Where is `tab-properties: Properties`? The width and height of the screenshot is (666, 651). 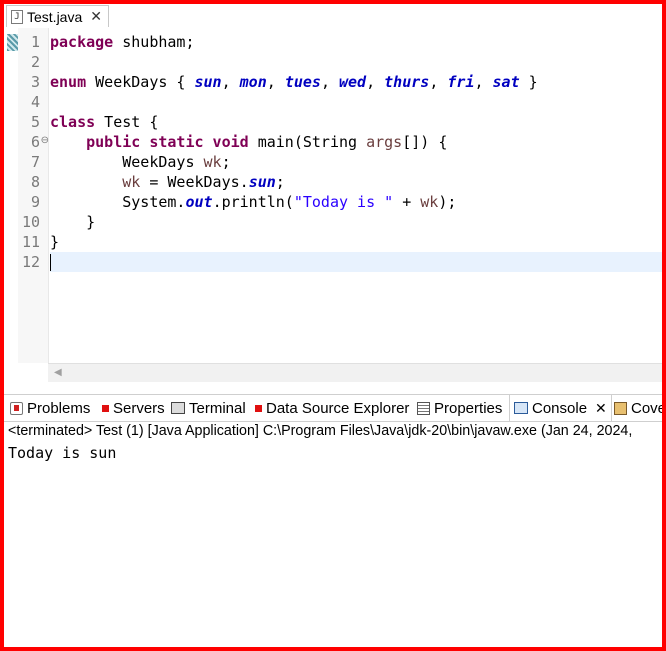
tab-properties: Properties is located at coordinates (459, 408).